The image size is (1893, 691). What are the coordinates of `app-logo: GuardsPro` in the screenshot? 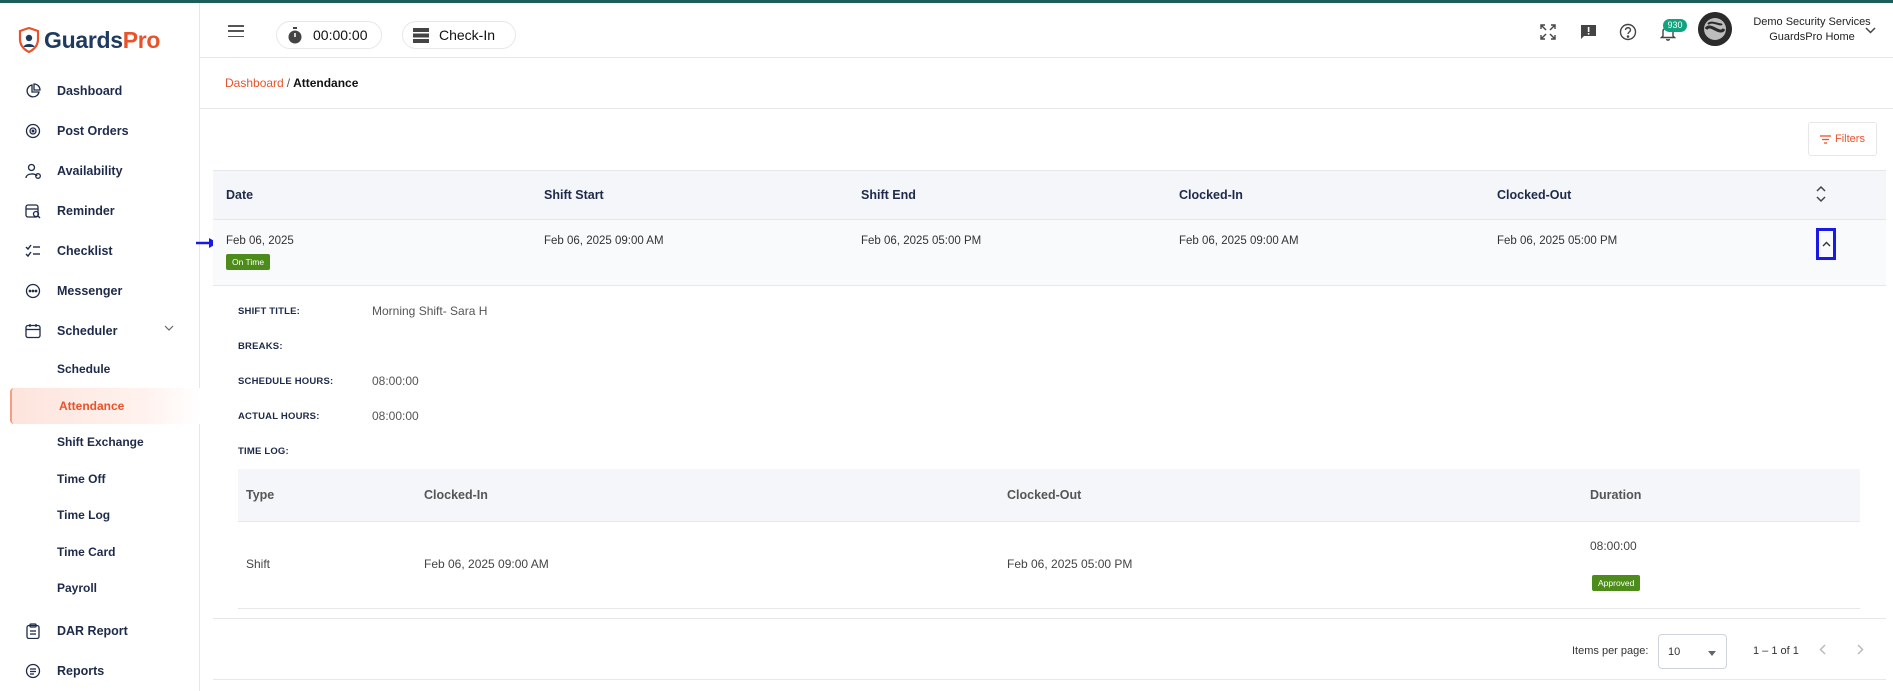 It's located at (89, 40).